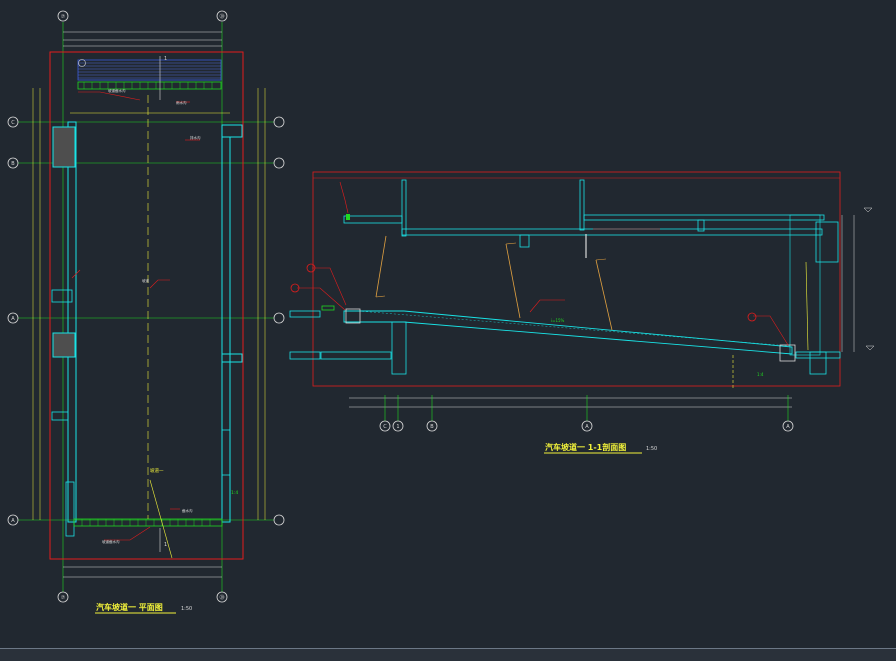 This screenshot has height=661, width=896. Describe the element at coordinates (186, 609) in the screenshot. I see `plan-scale-text: 1:50` at that location.